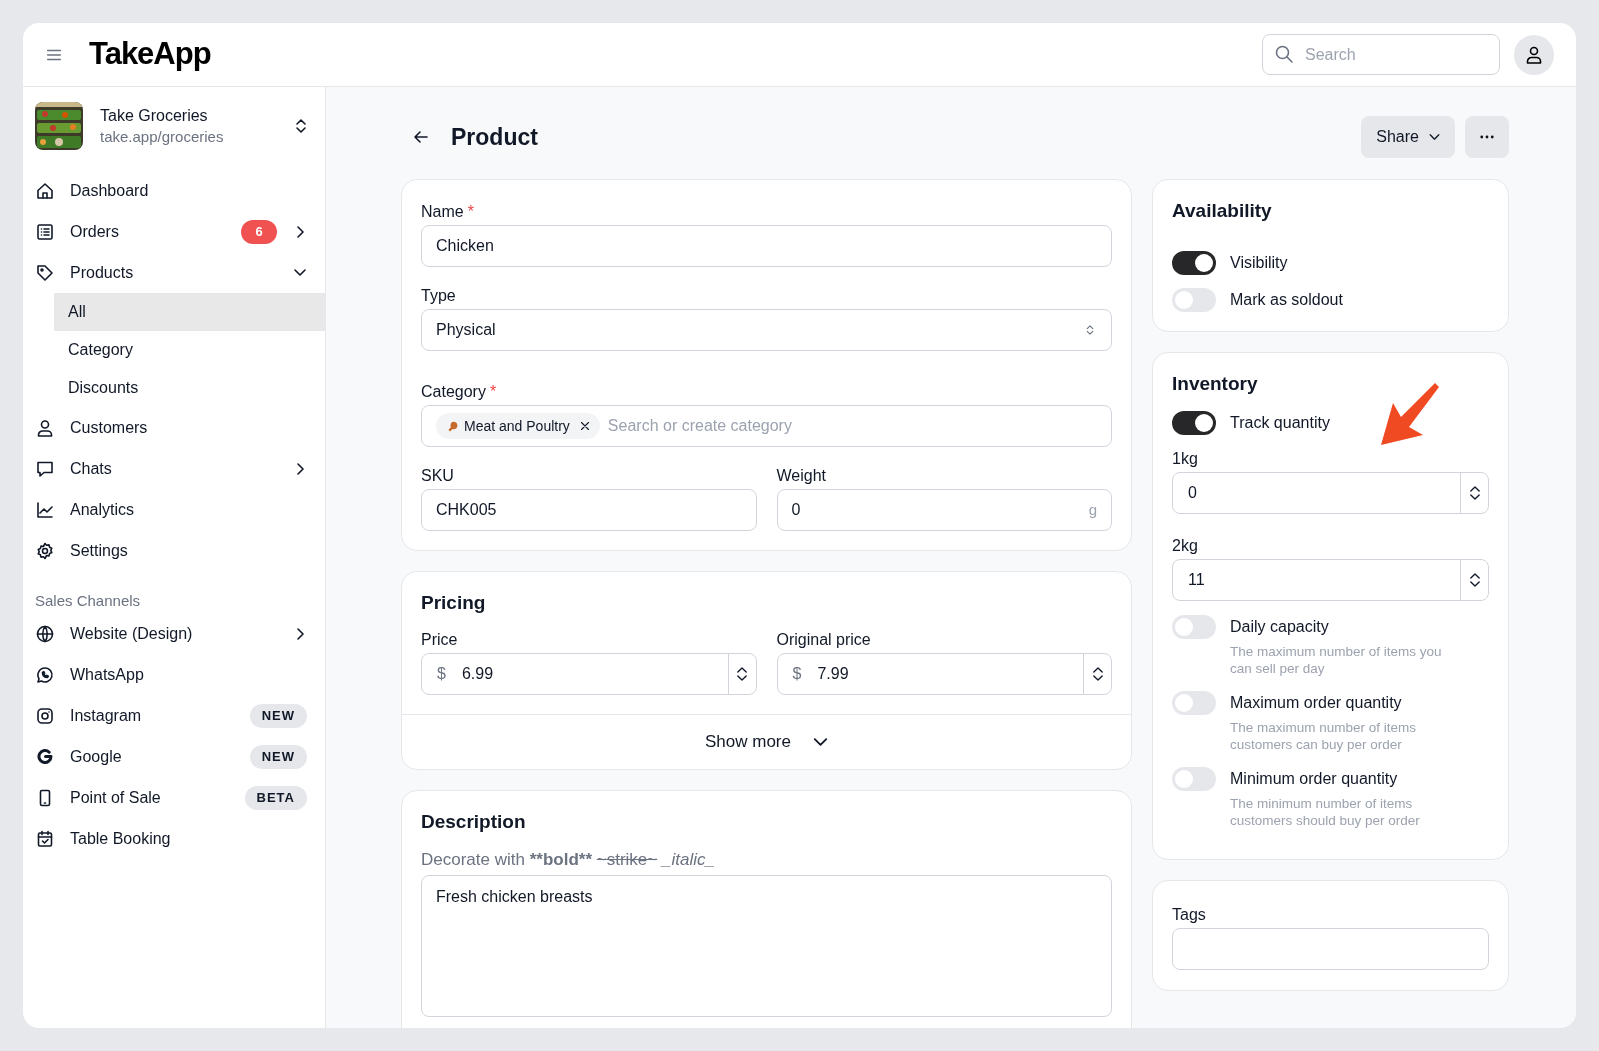  What do you see at coordinates (1330, 580) in the screenshot?
I see `quantity-field: 11` at bounding box center [1330, 580].